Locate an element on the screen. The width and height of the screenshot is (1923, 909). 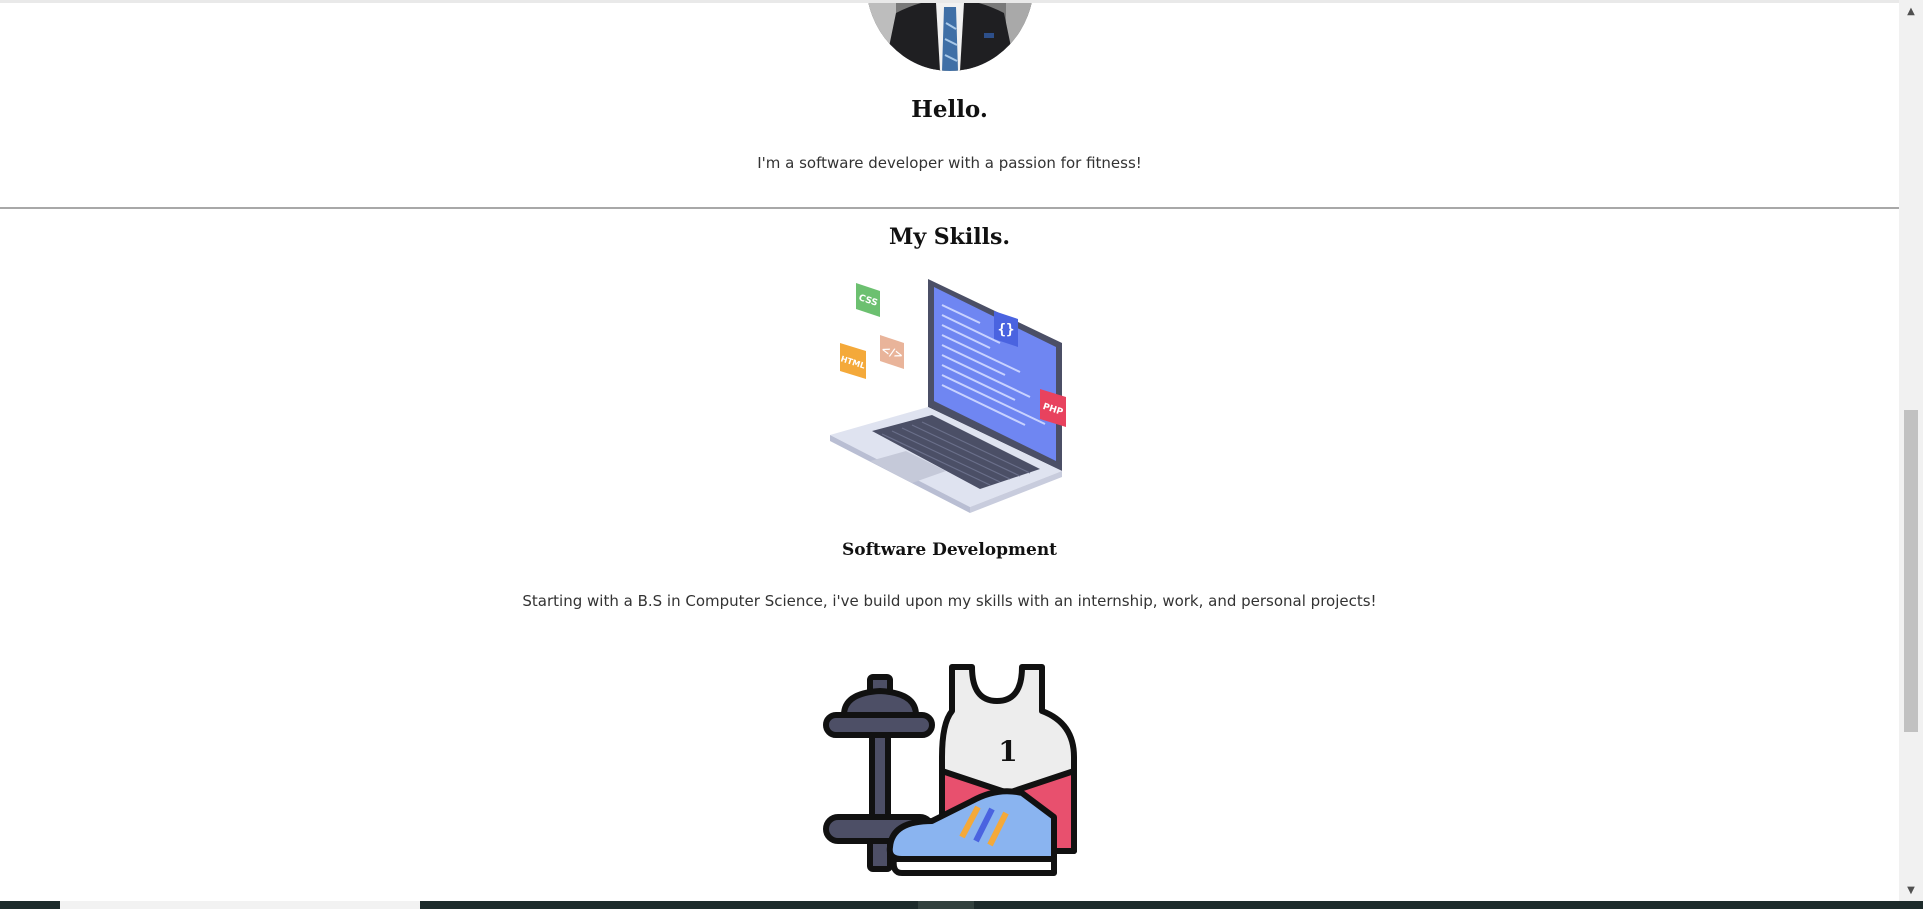
skills-heading: My Skills. is located at coordinates (949, 237).